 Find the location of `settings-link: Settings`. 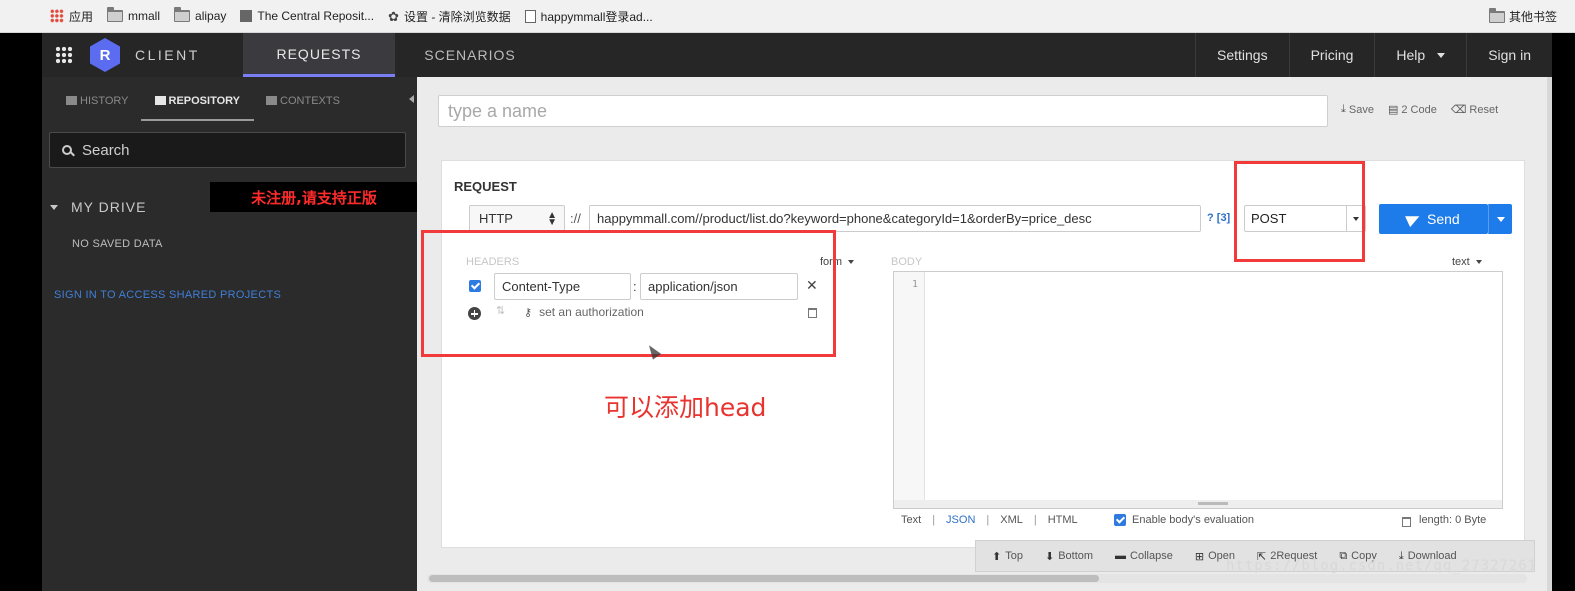

settings-link: Settings is located at coordinates (1242, 55).